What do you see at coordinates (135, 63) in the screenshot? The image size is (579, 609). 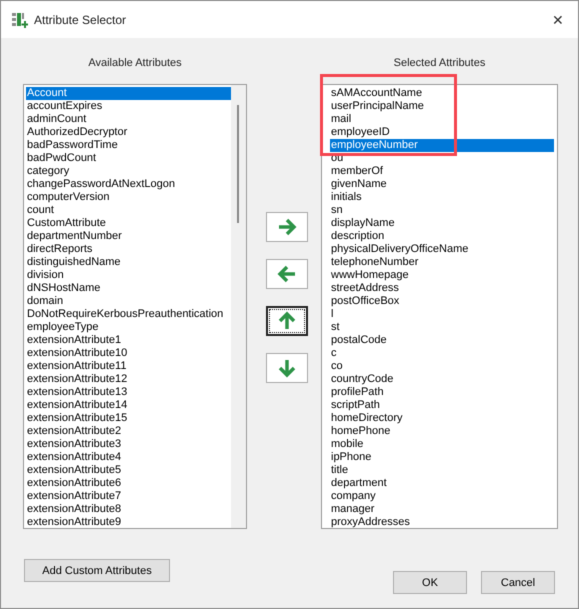 I see `list-heading: Available Attributes` at bounding box center [135, 63].